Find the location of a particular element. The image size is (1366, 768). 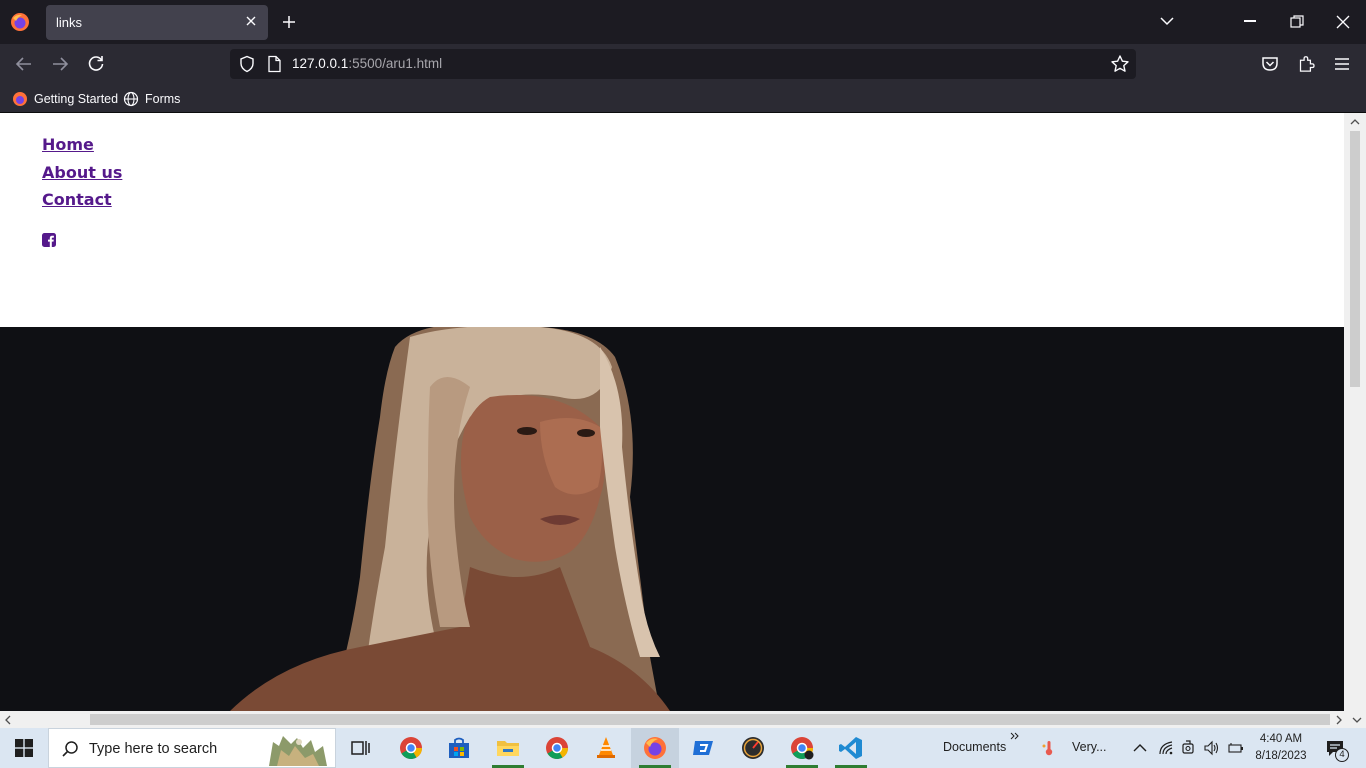

toolbar-overflow-chevron-icon is located at coordinates (1015, 736).